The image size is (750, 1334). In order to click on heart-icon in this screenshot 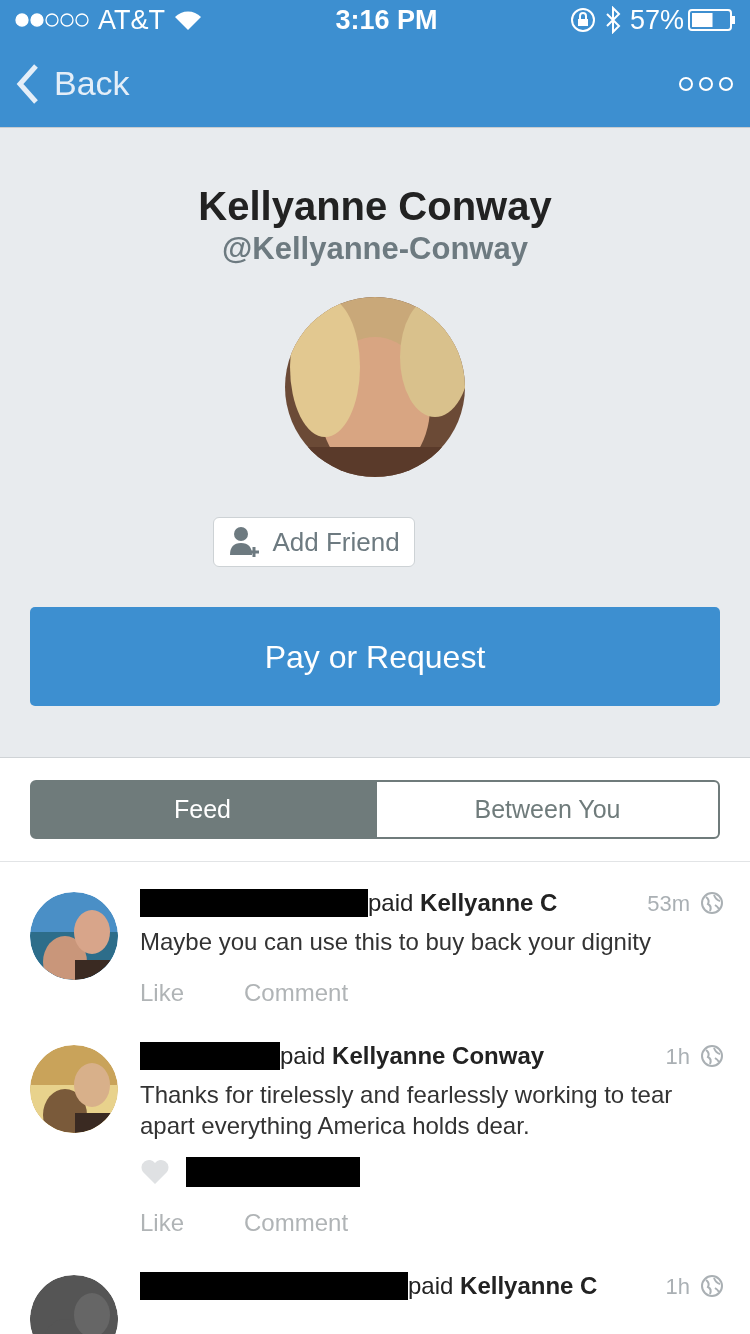, I will do `click(155, 1172)`.